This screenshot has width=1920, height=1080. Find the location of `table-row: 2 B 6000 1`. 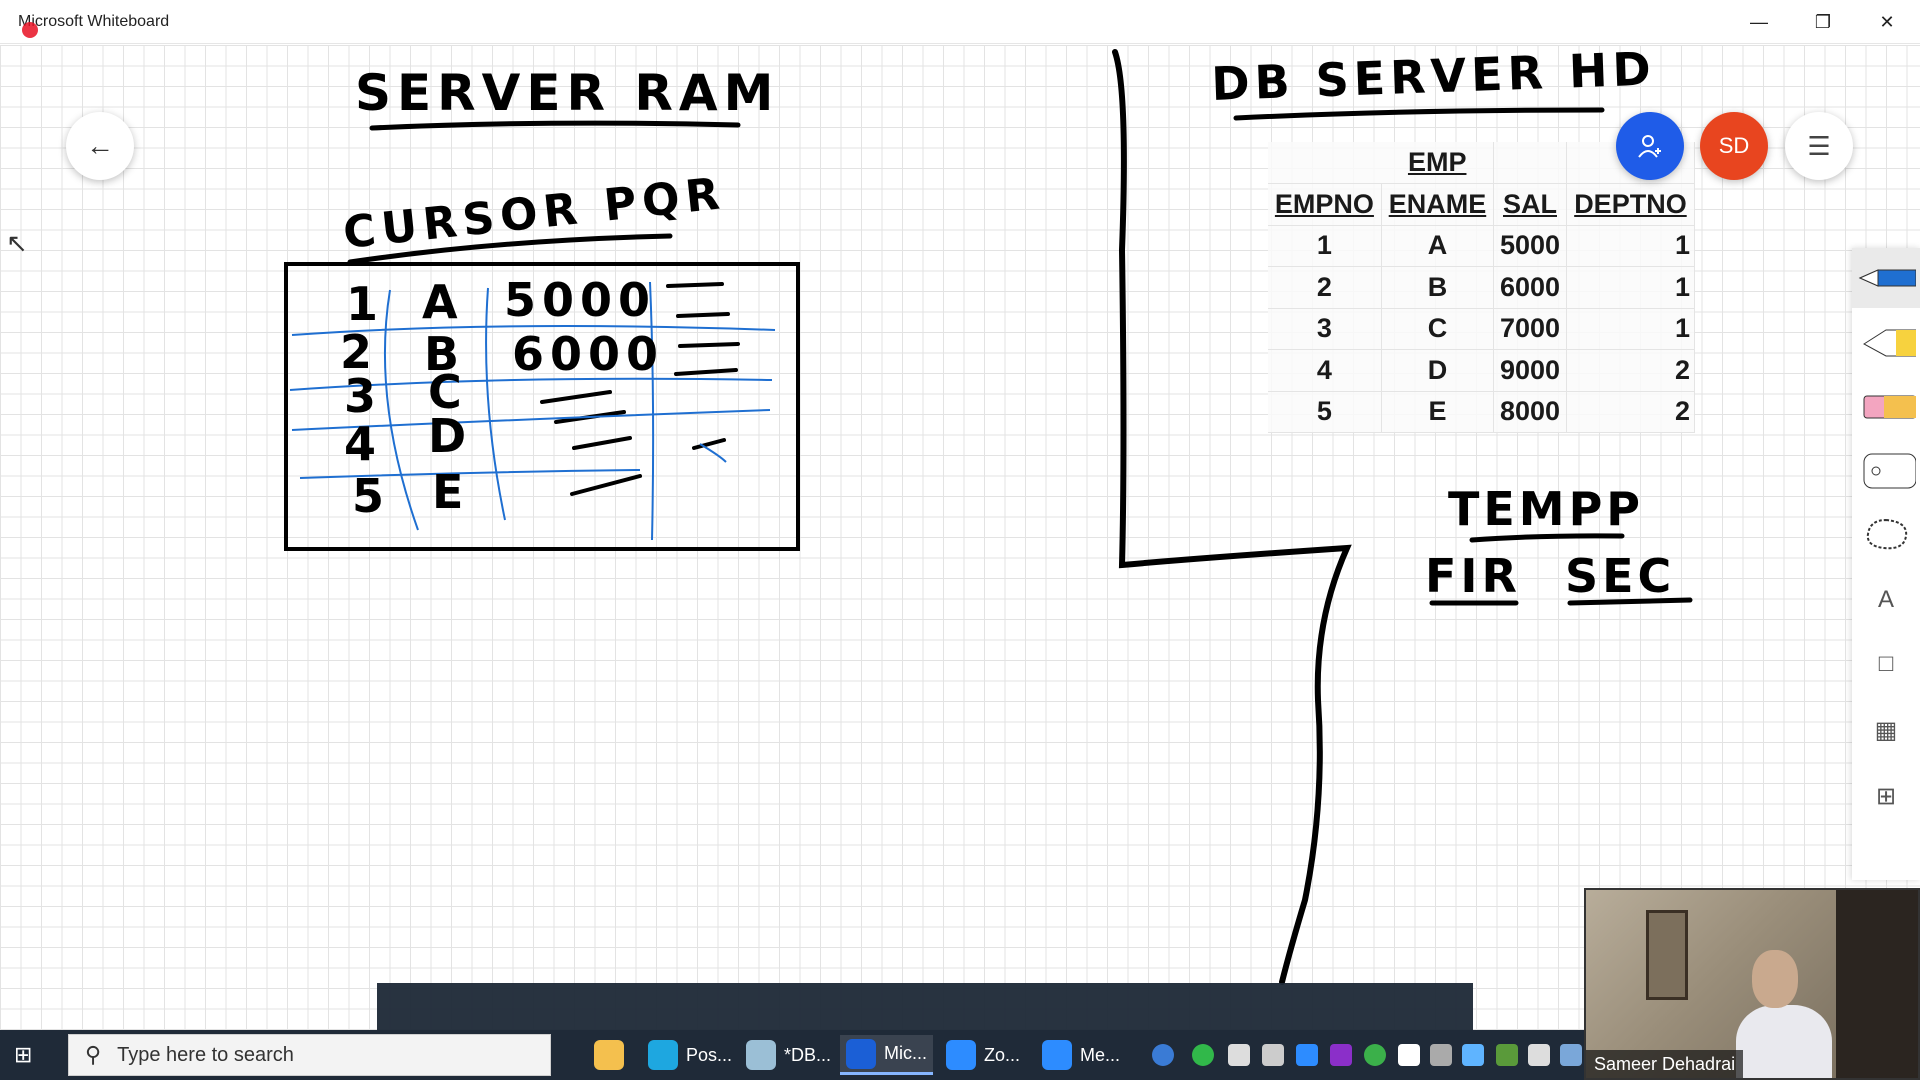

table-row: 2 B 6000 1 is located at coordinates (1482, 287).